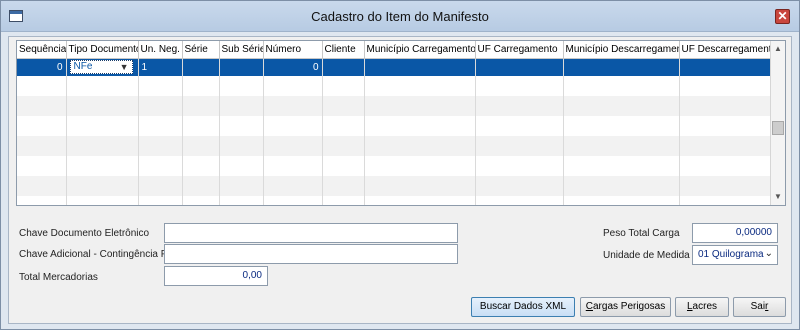  Describe the element at coordinates (216, 276) in the screenshot. I see `total-mercadorias-field: 0,00` at that location.